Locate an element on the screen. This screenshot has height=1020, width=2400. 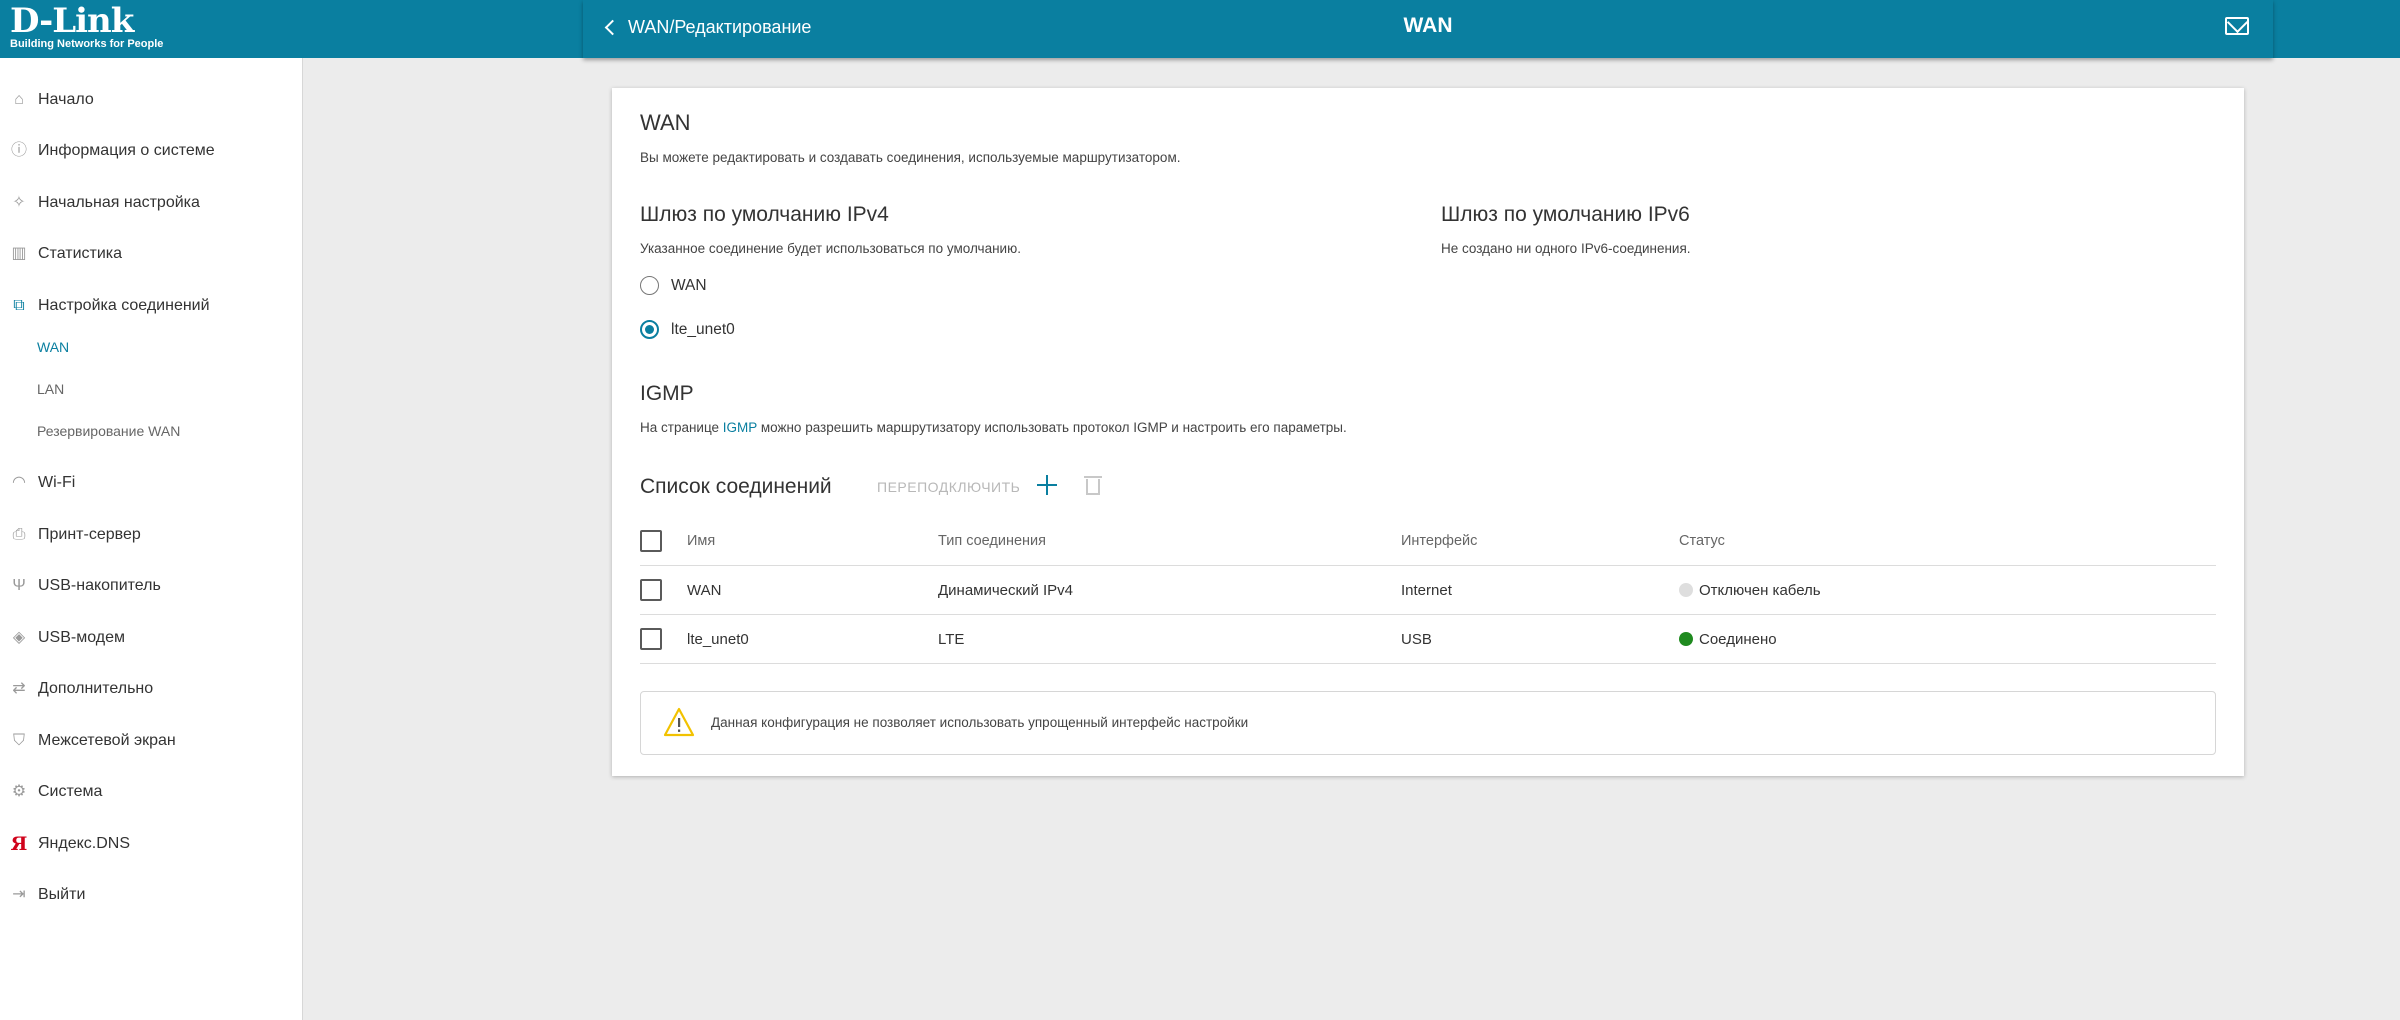
sidebar-item-advanced: ⇄ Дополнительно is located at coordinates (151, 689).